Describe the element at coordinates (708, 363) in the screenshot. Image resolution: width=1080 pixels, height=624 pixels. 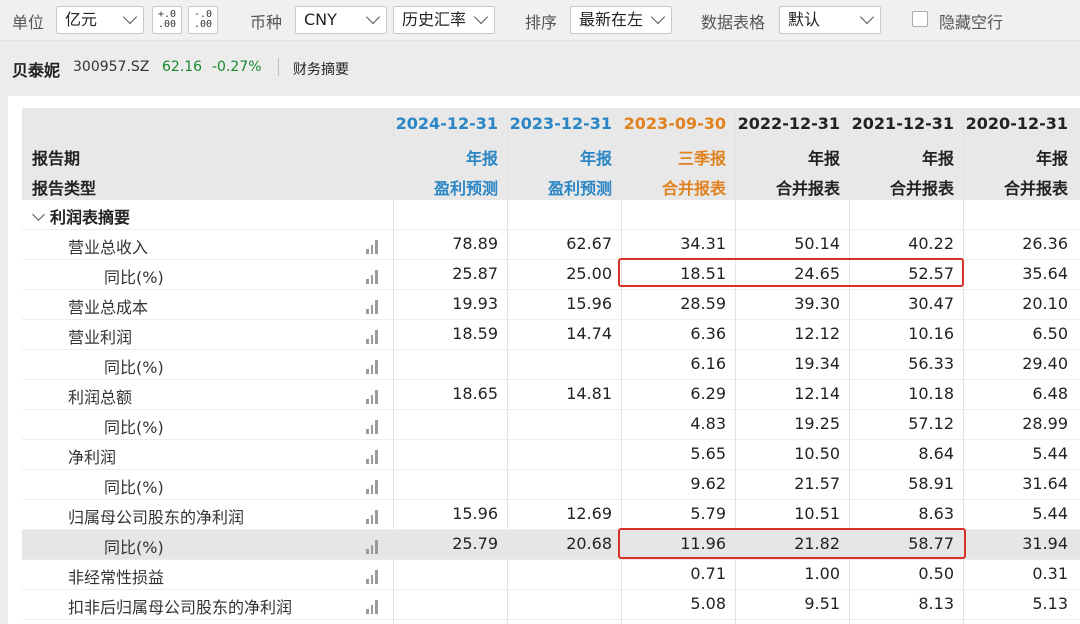
I see `table-cell: 6.16` at that location.